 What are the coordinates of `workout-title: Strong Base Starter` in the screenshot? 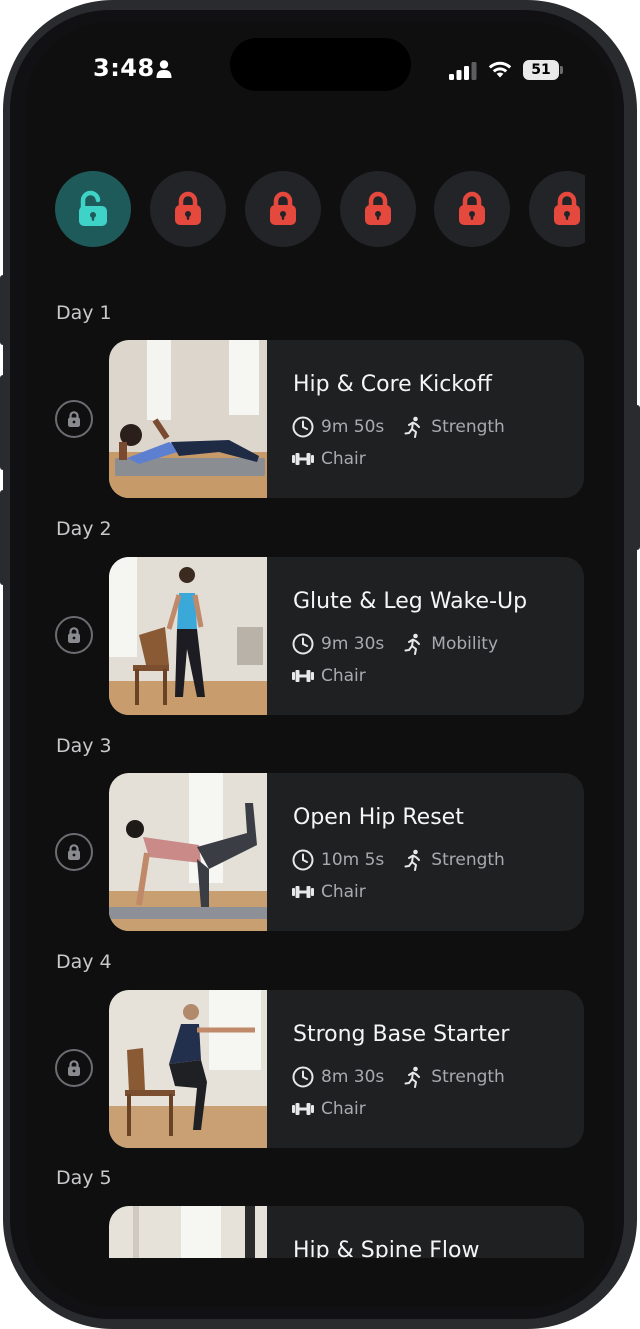 It's located at (401, 1034).